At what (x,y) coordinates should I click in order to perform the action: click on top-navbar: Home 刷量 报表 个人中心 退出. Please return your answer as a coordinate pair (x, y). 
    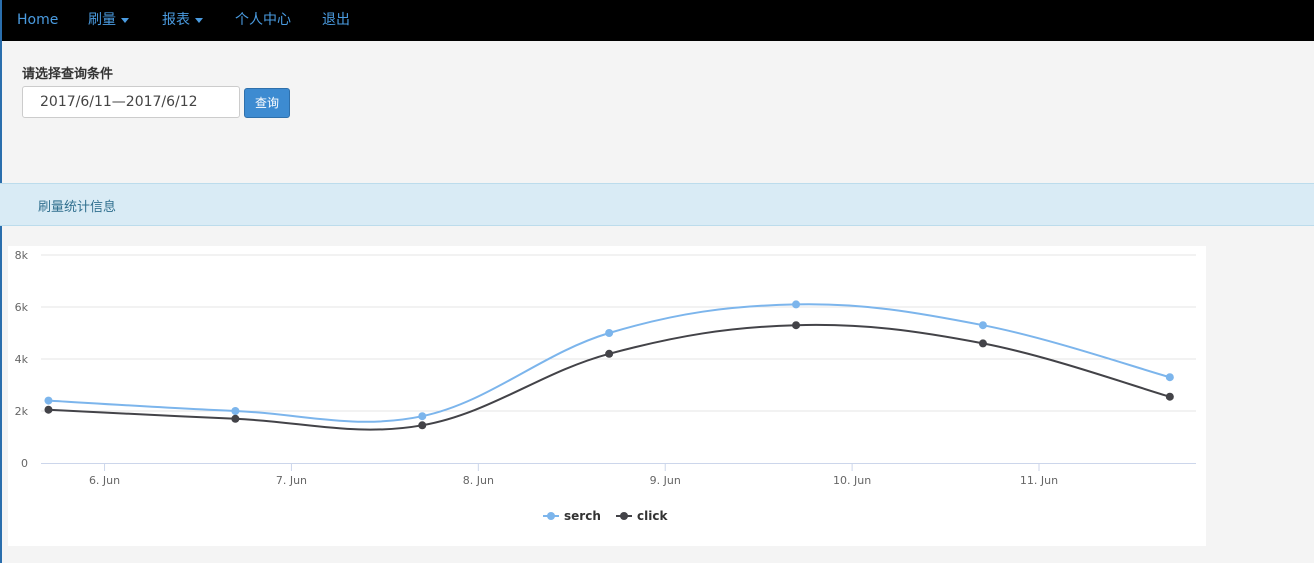
    Looking at the image, I should click on (657, 20).